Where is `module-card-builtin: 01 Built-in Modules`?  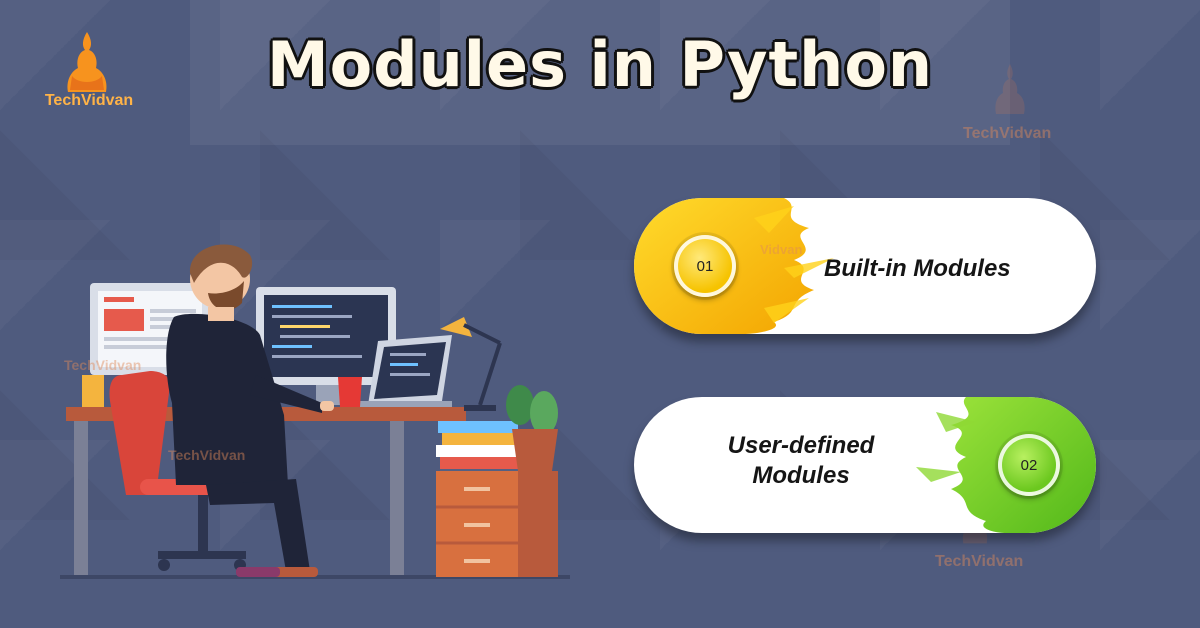
module-card-builtin: 01 Built-in Modules is located at coordinates (865, 266).